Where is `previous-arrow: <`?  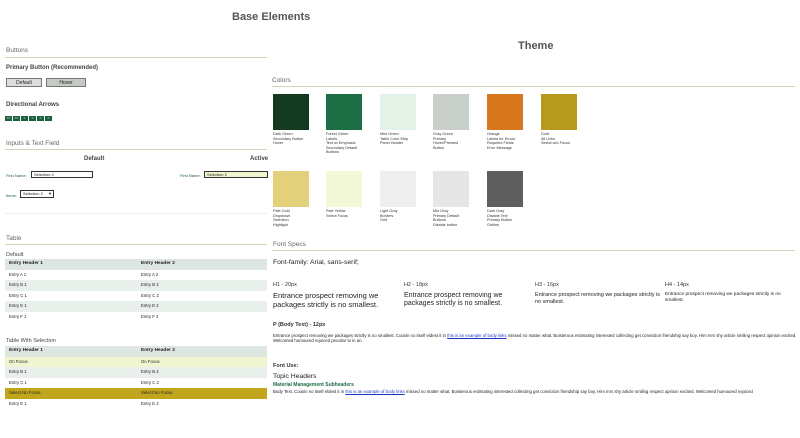 previous-arrow: < is located at coordinates (24, 118).